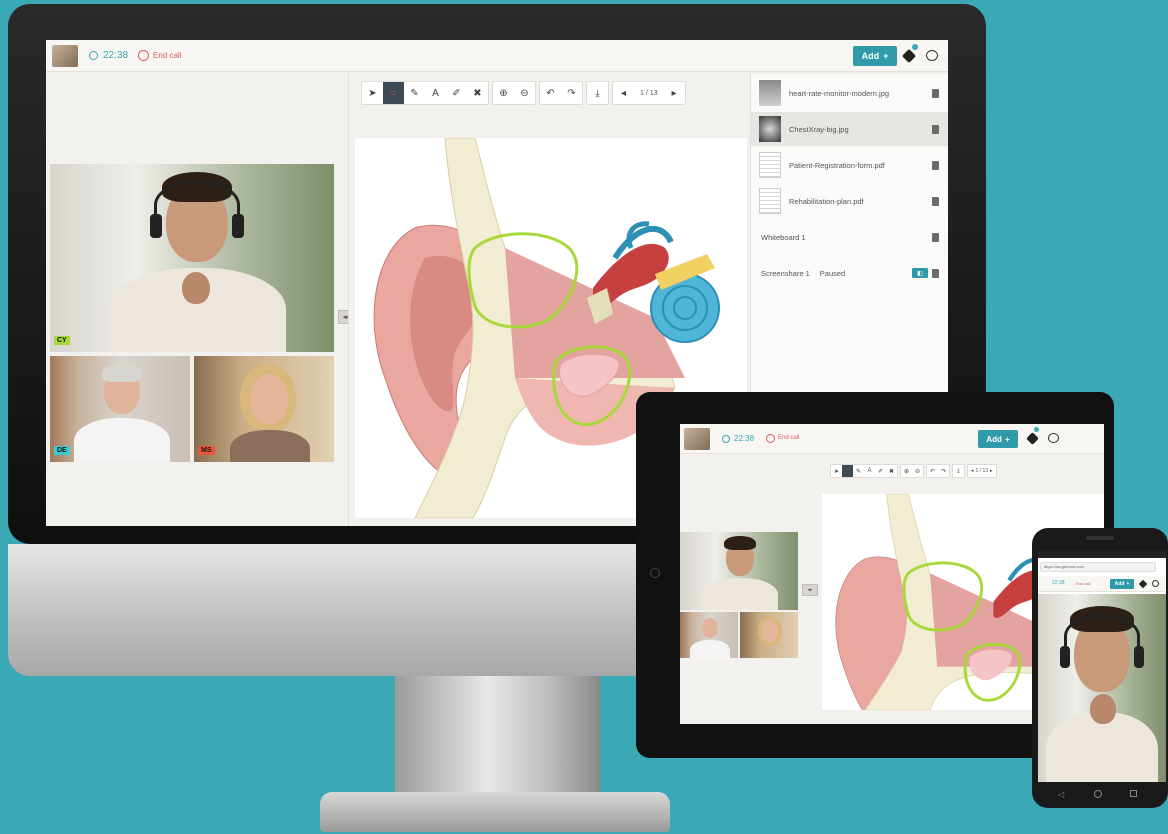  I want to click on draw-tools: ➤ ○ ✎ A ✐ ✖, so click(425, 93).